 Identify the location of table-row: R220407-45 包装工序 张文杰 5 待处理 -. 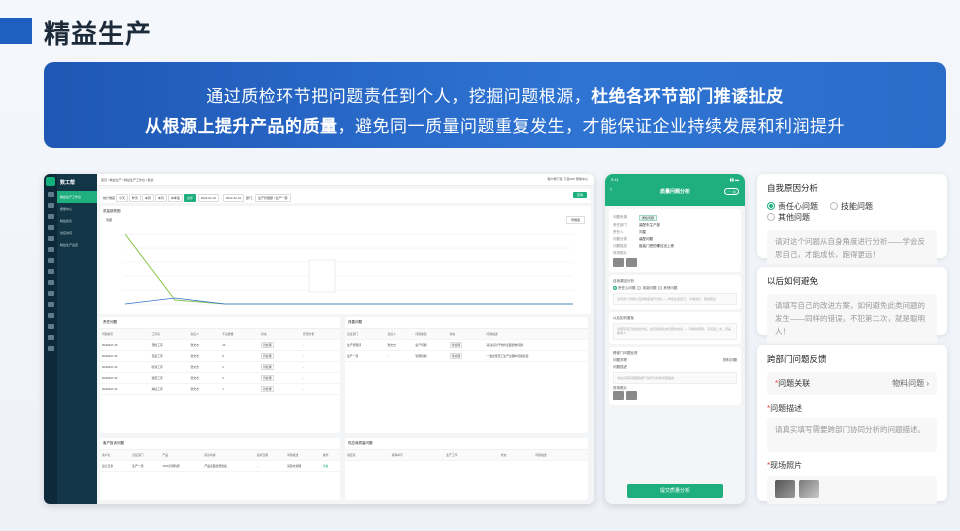
(220, 356).